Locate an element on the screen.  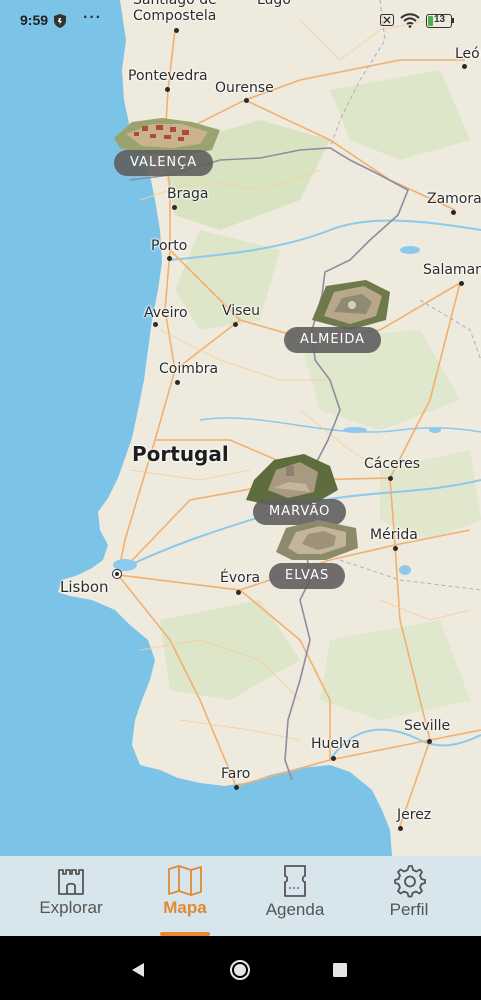
capital-marker is located at coordinates (117, 574).